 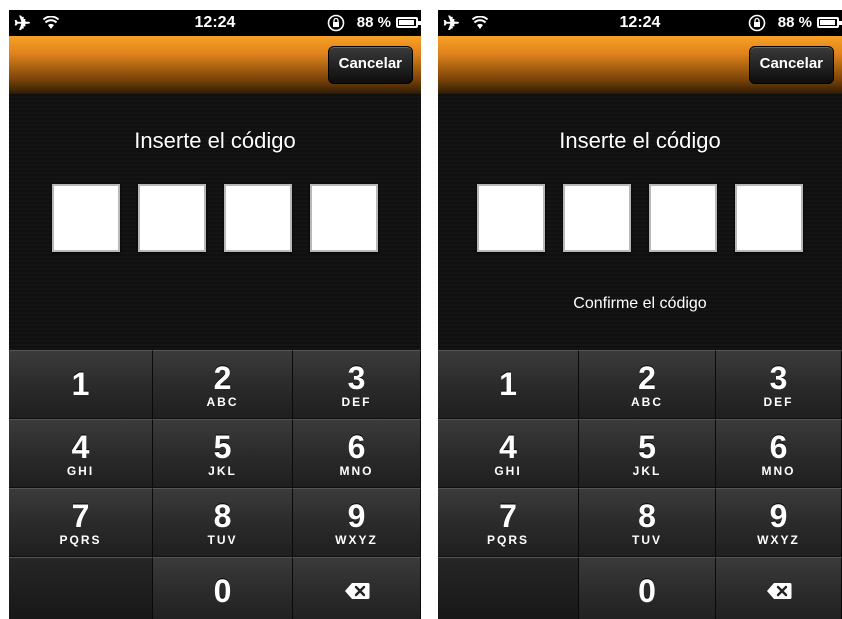 What do you see at coordinates (640, 303) in the screenshot?
I see `confirm-label: Confirme el código` at bounding box center [640, 303].